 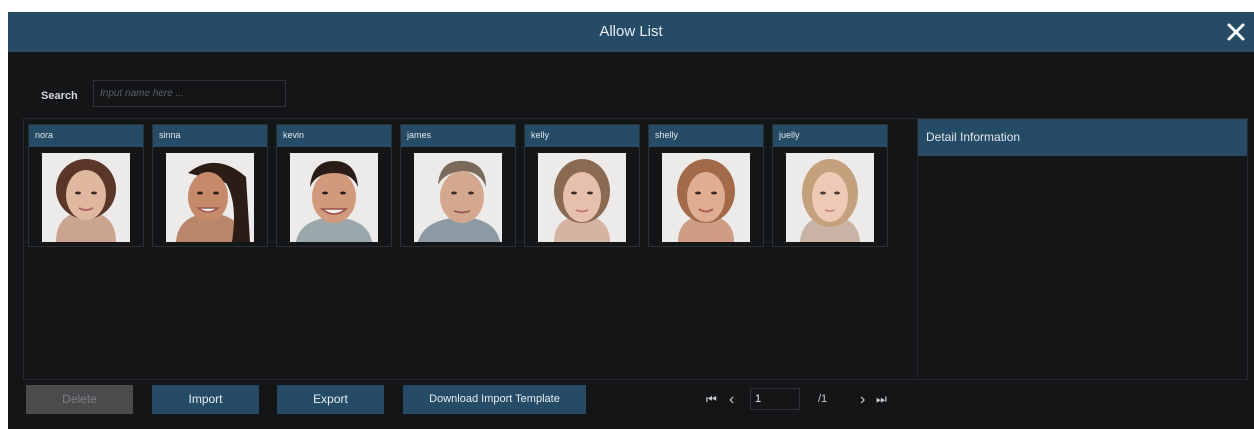 I want to click on person-name: sinna, so click(x=210, y=136).